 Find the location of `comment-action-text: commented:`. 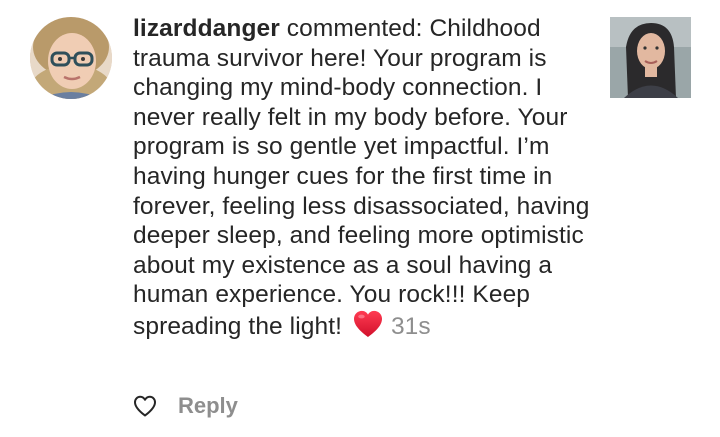

comment-action-text: commented: is located at coordinates (354, 28).